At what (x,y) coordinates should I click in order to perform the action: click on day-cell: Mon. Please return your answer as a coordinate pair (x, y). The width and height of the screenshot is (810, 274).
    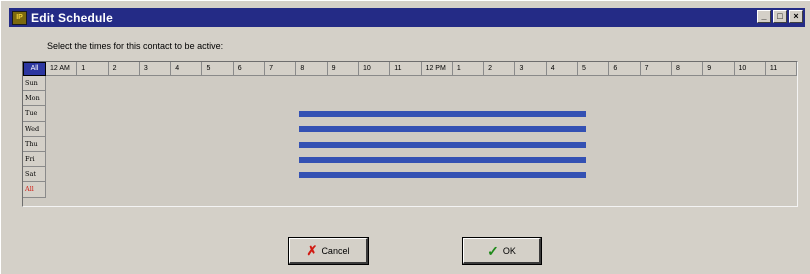
    Looking at the image, I should click on (34, 99).